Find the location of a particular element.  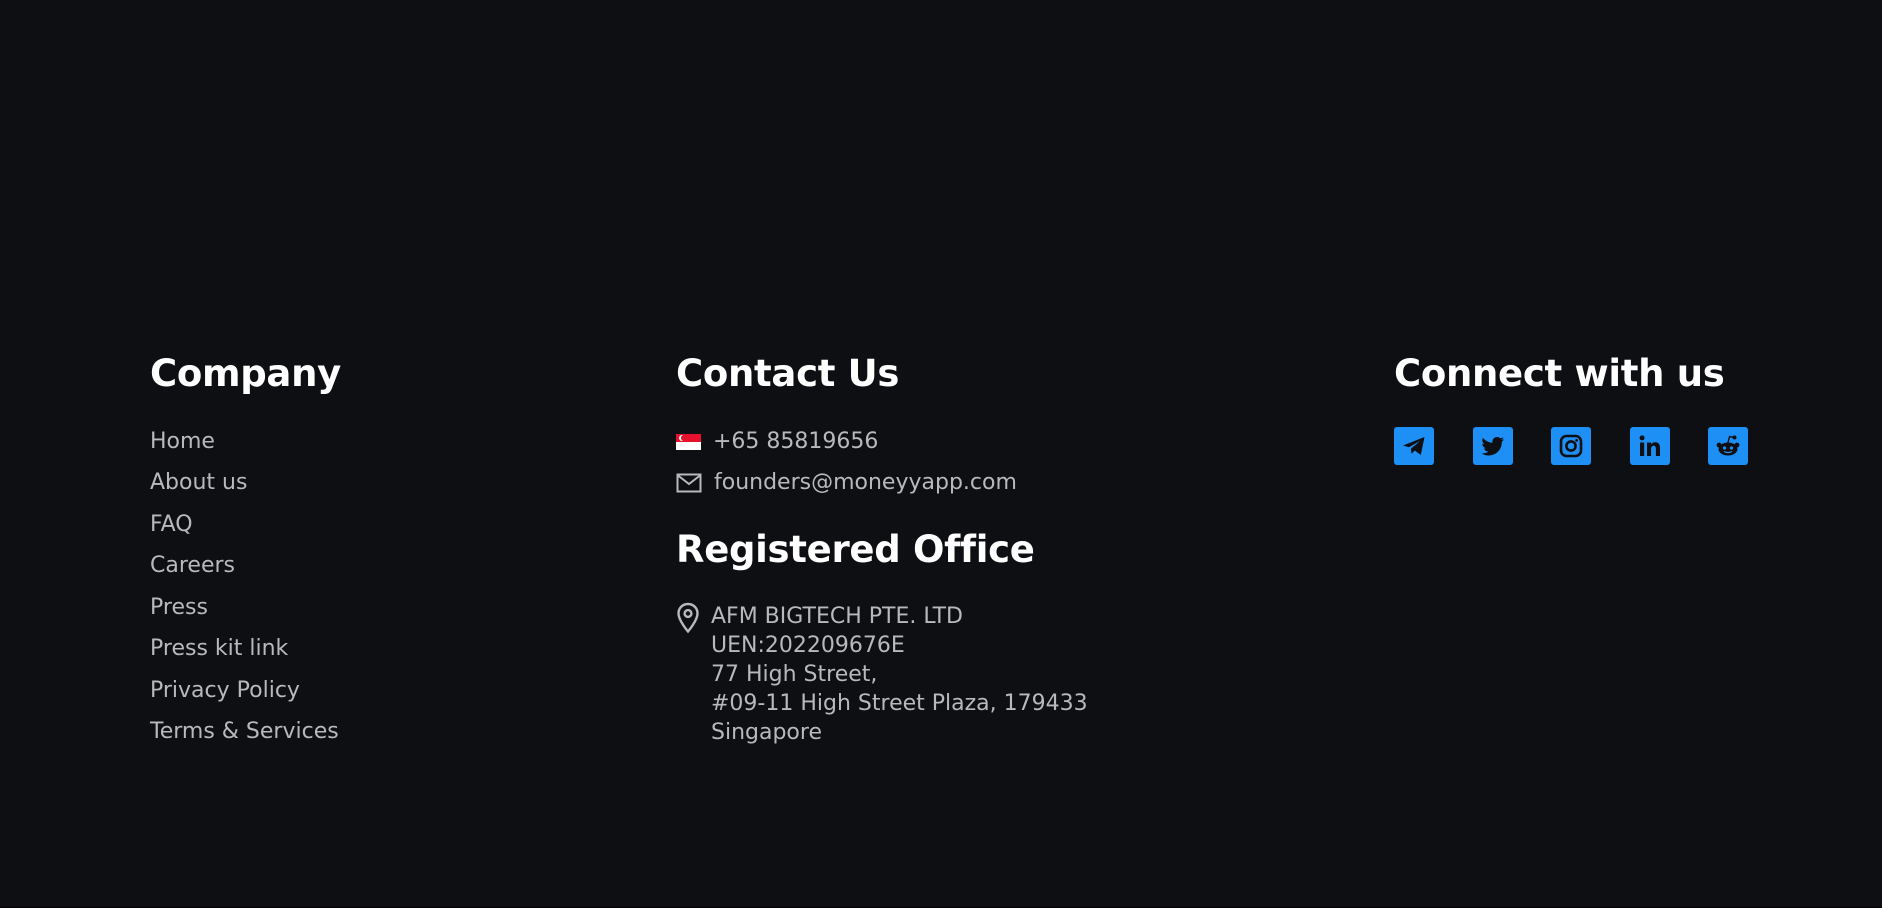

office-line-unit: #09-11 High Street Plaza, 179433 is located at coordinates (899, 703).